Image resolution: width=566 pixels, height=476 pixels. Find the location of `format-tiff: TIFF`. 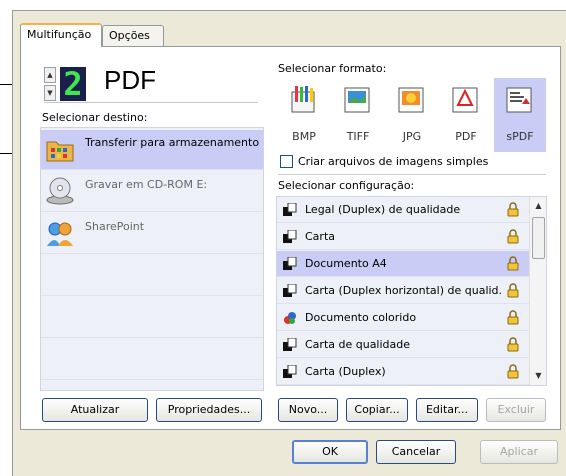

format-tiff: TIFF is located at coordinates (358, 115).